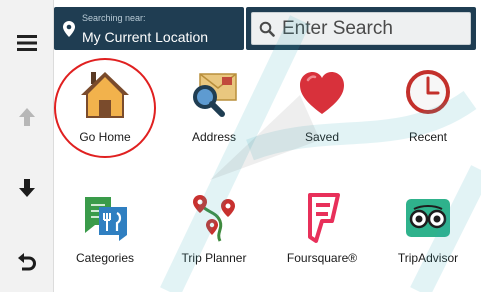  What do you see at coordinates (69, 29) in the screenshot?
I see `map-pin-icon` at bounding box center [69, 29].